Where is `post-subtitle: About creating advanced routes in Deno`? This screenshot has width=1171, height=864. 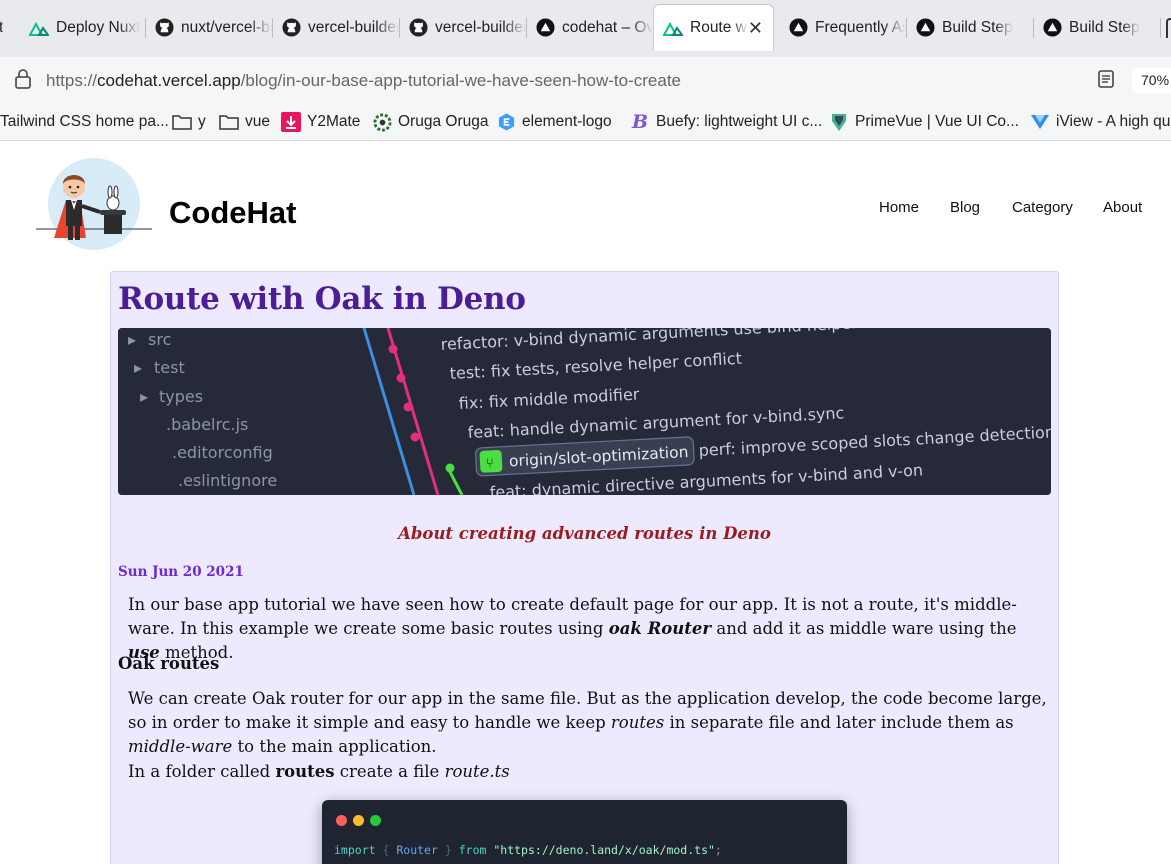
post-subtitle: About creating advanced routes in Deno is located at coordinates (584, 533).